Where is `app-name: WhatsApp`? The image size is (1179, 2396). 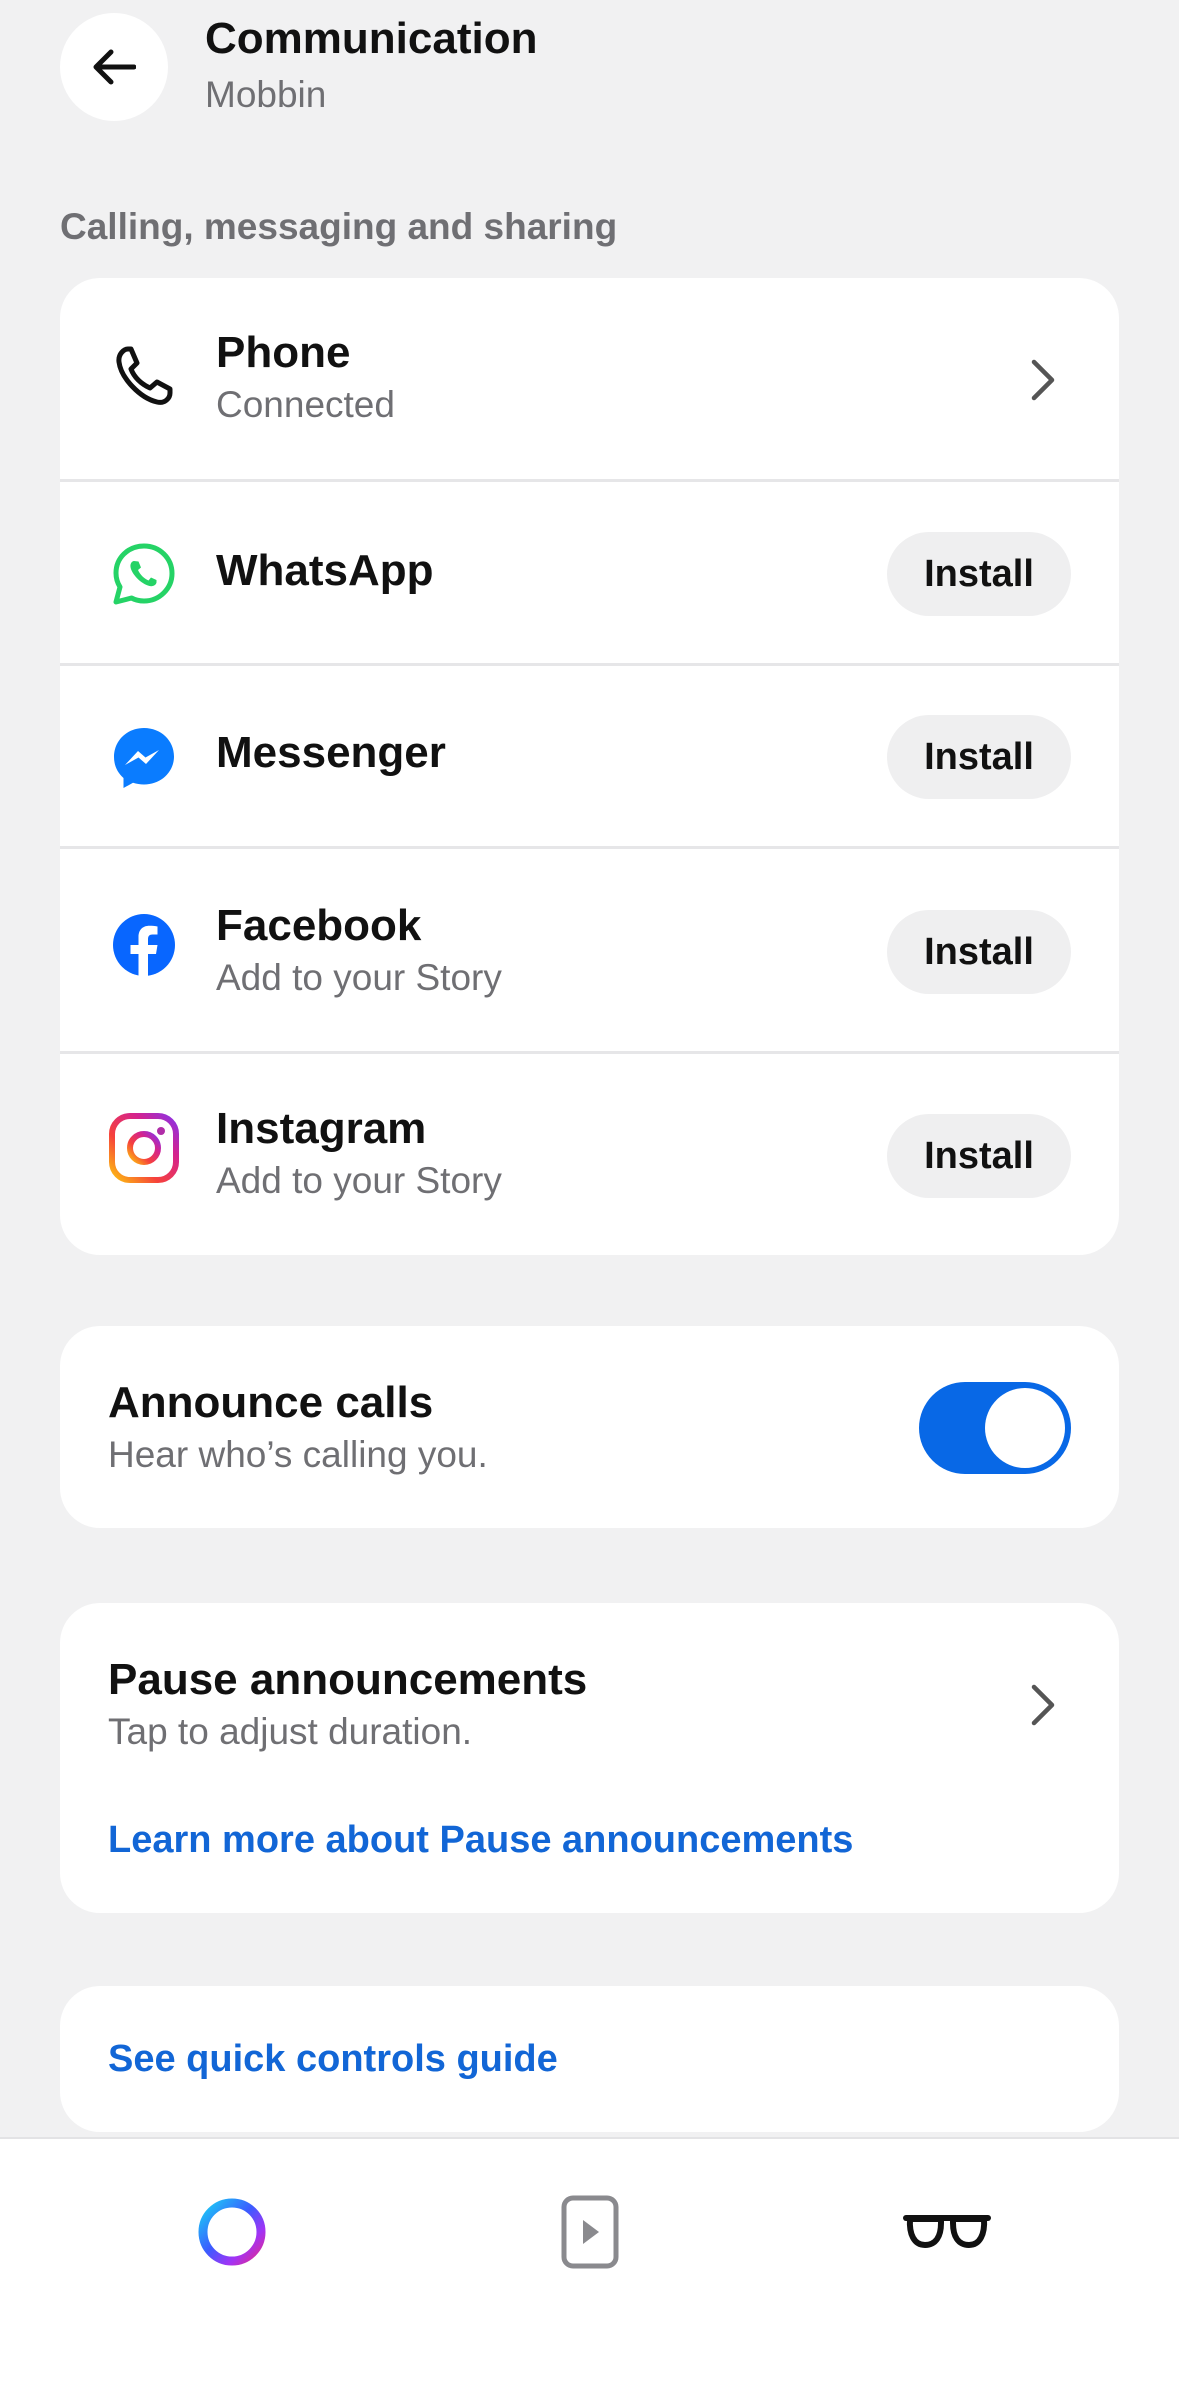 app-name: WhatsApp is located at coordinates (325, 570).